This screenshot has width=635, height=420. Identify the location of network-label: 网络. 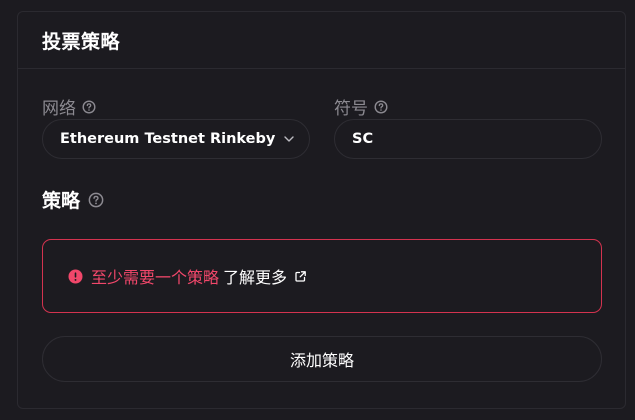
(59, 109).